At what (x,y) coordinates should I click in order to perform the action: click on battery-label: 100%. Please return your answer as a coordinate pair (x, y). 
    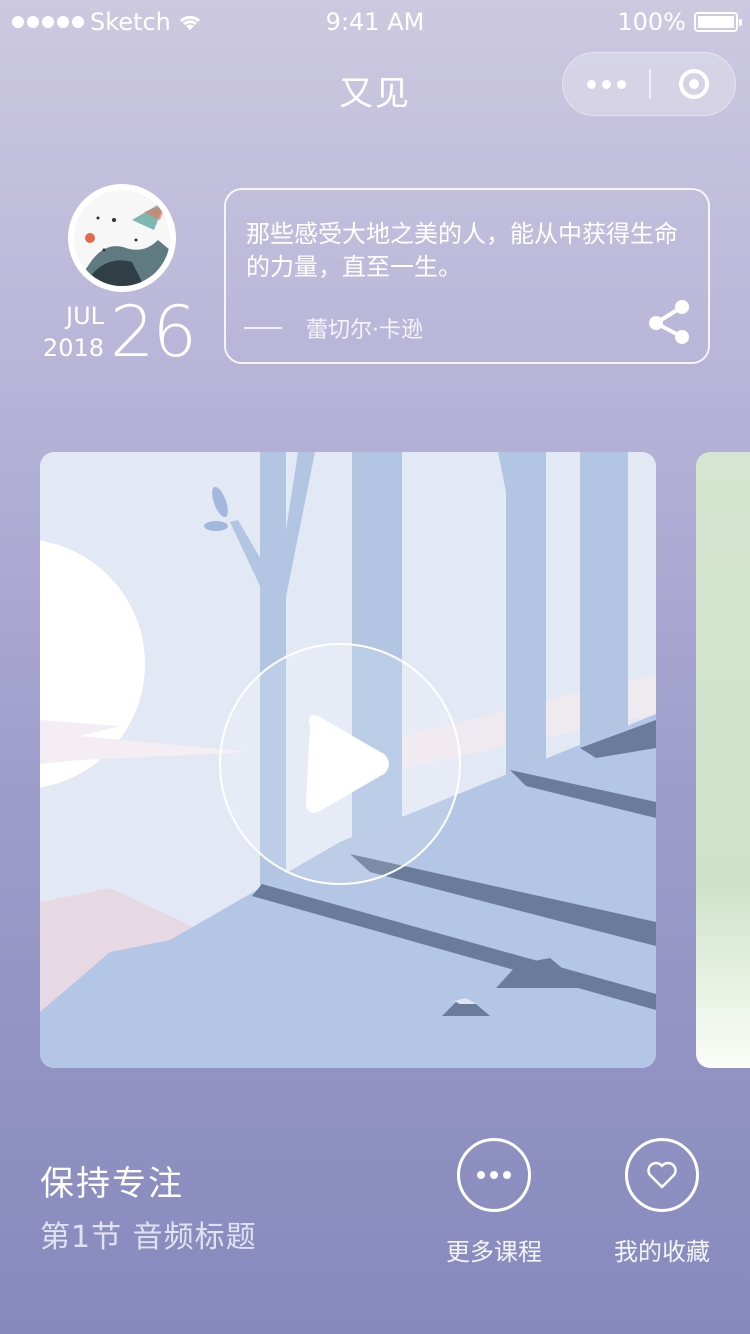
    Looking at the image, I should click on (651, 22).